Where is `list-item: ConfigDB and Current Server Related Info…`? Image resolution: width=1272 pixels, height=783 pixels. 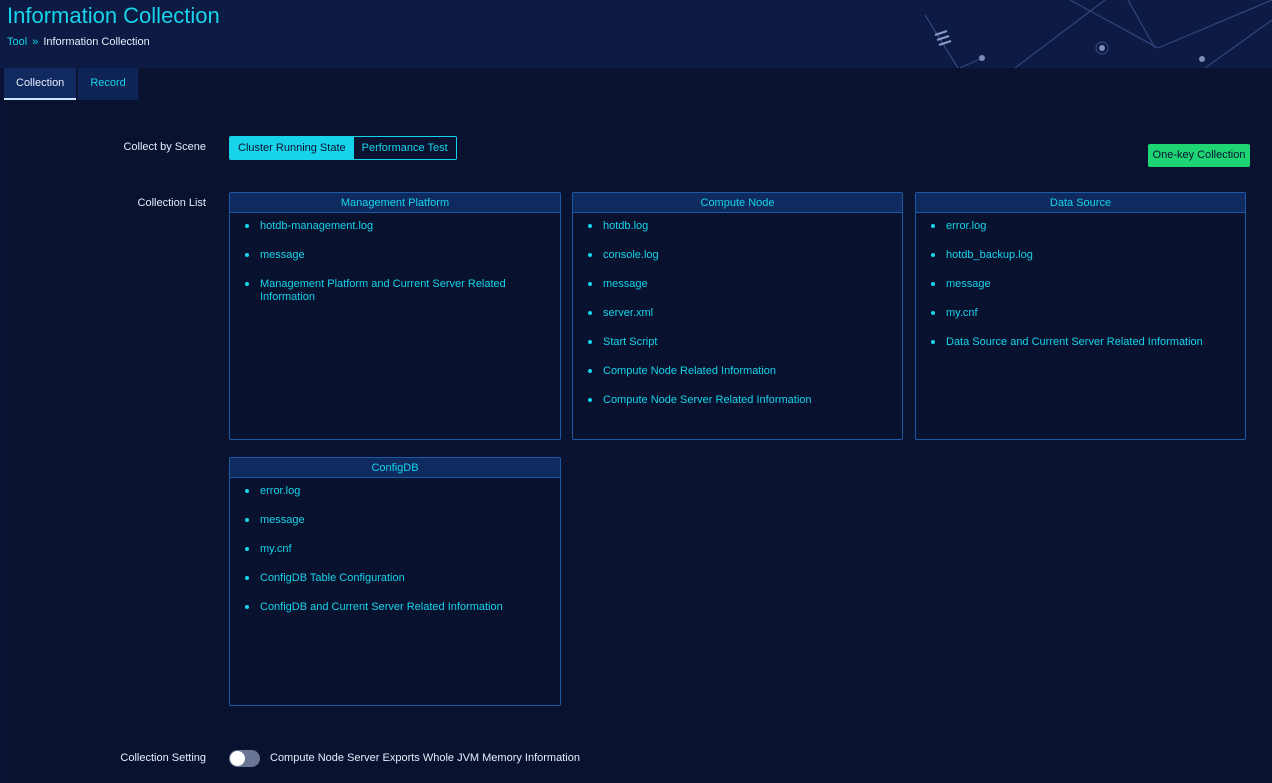 list-item: ConfigDB and Current Server Related Info… is located at coordinates (395, 607).